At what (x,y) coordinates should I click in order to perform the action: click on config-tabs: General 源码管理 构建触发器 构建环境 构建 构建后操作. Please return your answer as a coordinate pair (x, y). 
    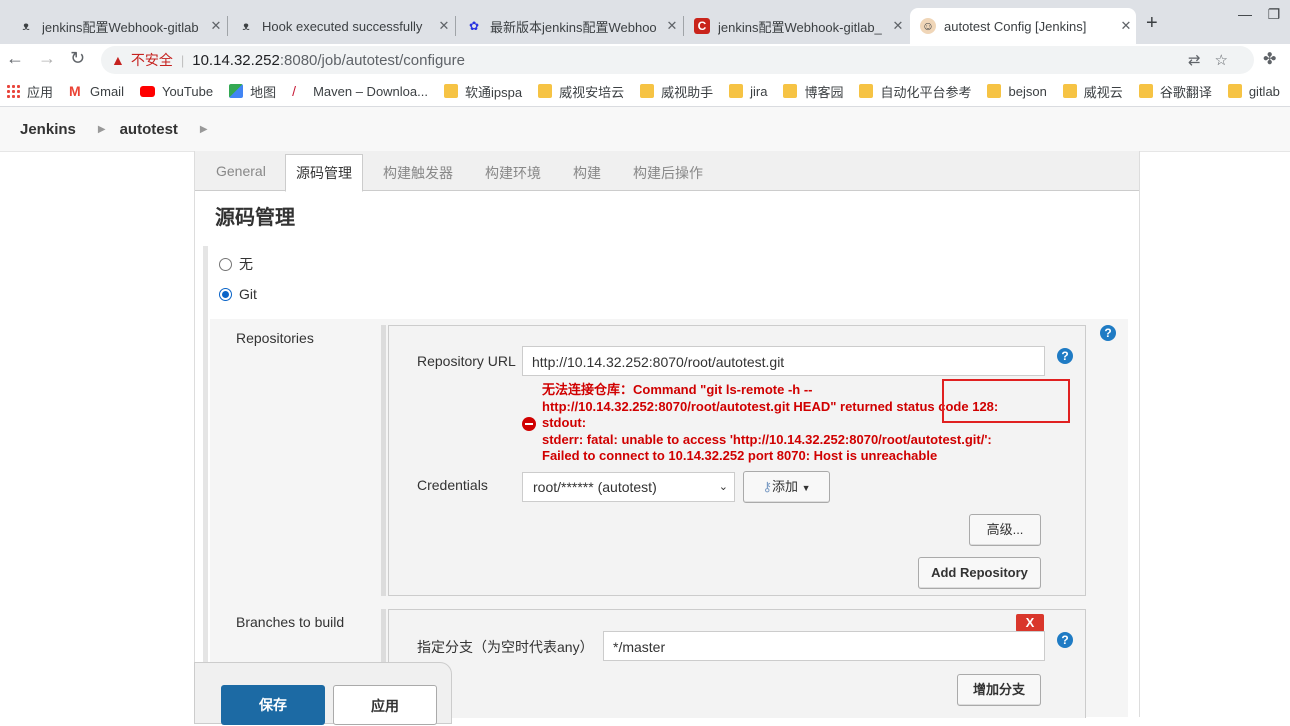
    Looking at the image, I should click on (667, 171).